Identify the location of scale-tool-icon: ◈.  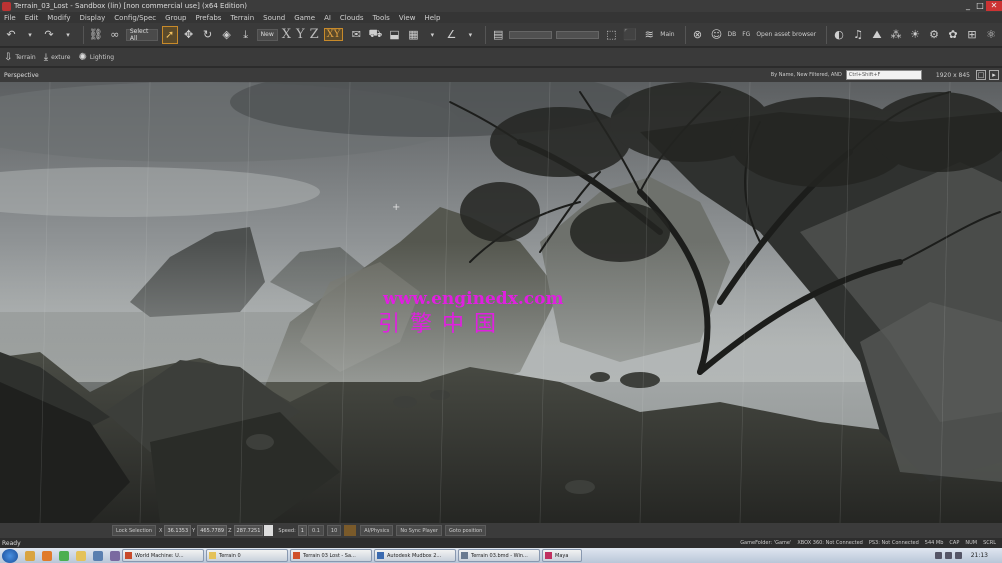
(227, 35).